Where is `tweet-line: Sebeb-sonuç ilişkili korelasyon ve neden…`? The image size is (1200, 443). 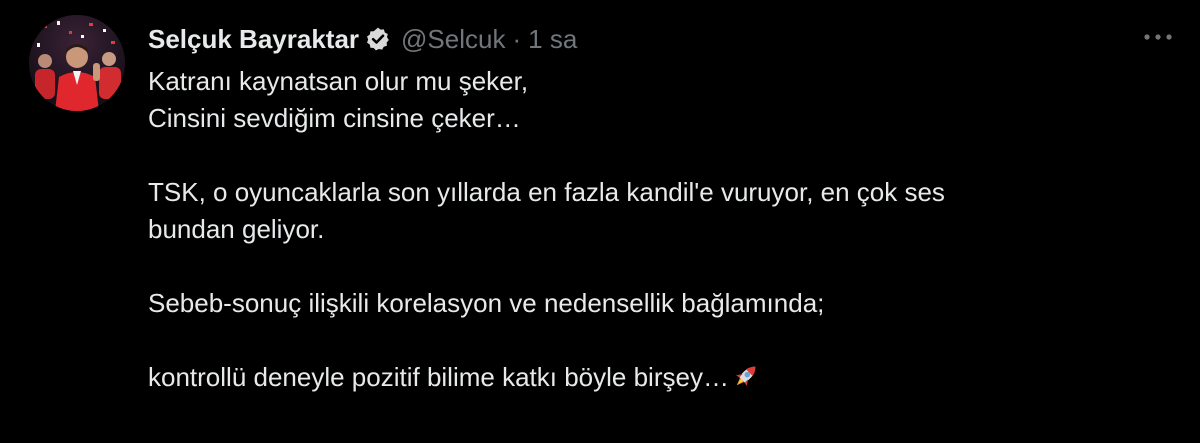
tweet-line: Sebeb-sonuç ilişkili korelasyon ve neden… is located at coordinates (486, 303).